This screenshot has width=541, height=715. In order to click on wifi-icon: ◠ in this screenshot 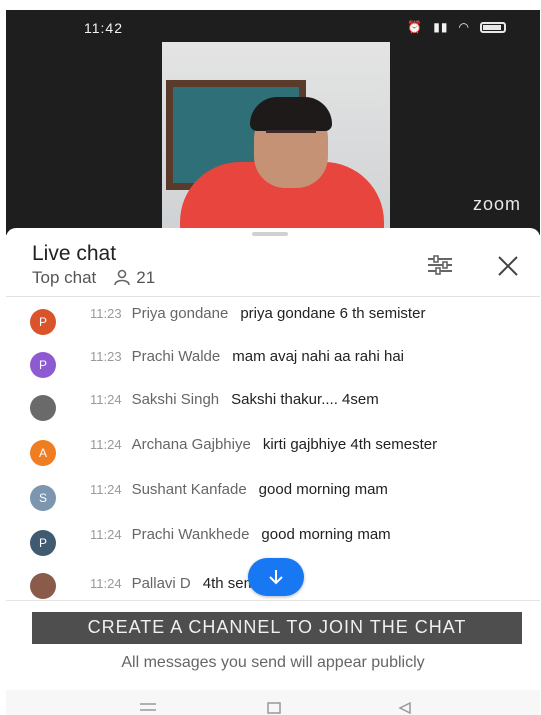, I will do `click(464, 27)`.